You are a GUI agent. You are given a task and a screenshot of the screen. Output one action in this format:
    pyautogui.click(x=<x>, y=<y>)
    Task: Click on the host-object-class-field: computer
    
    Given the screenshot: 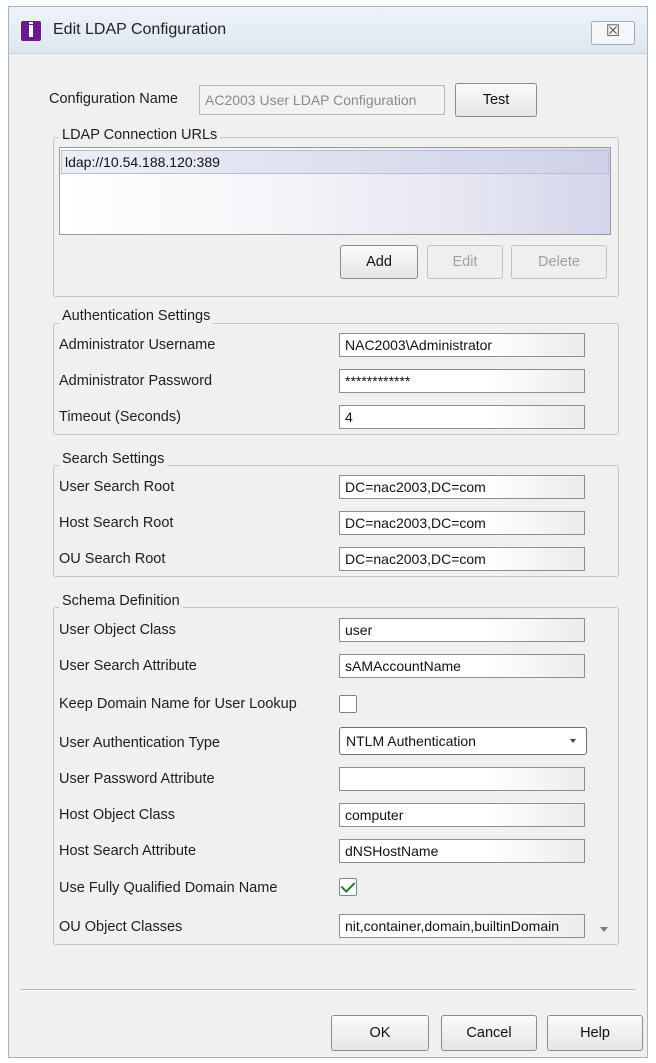 What is the action you would take?
    pyautogui.click(x=462, y=815)
    